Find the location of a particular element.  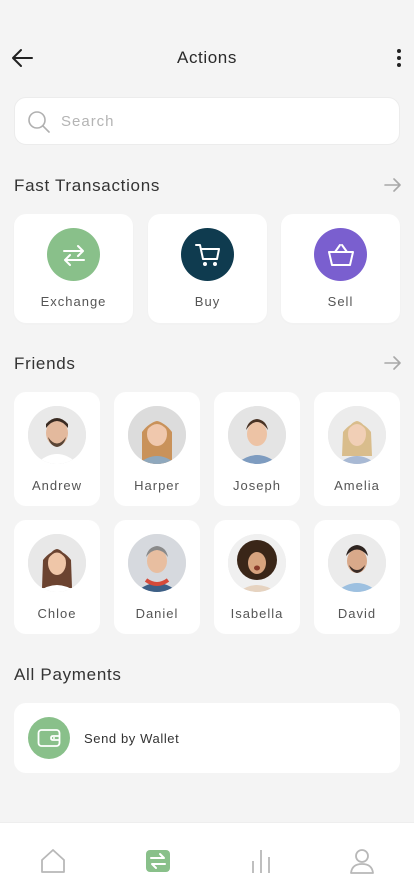

search-icon is located at coordinates (39, 122).